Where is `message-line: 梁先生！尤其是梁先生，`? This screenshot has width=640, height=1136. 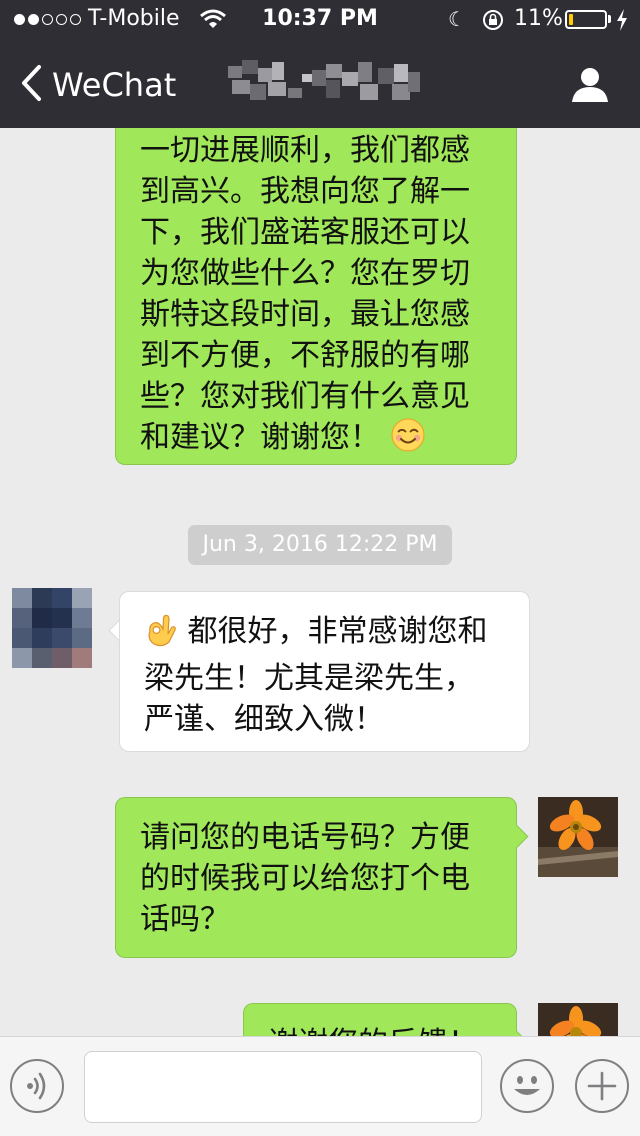 message-line: 梁先生！尤其是梁先生， is located at coordinates (309, 678).